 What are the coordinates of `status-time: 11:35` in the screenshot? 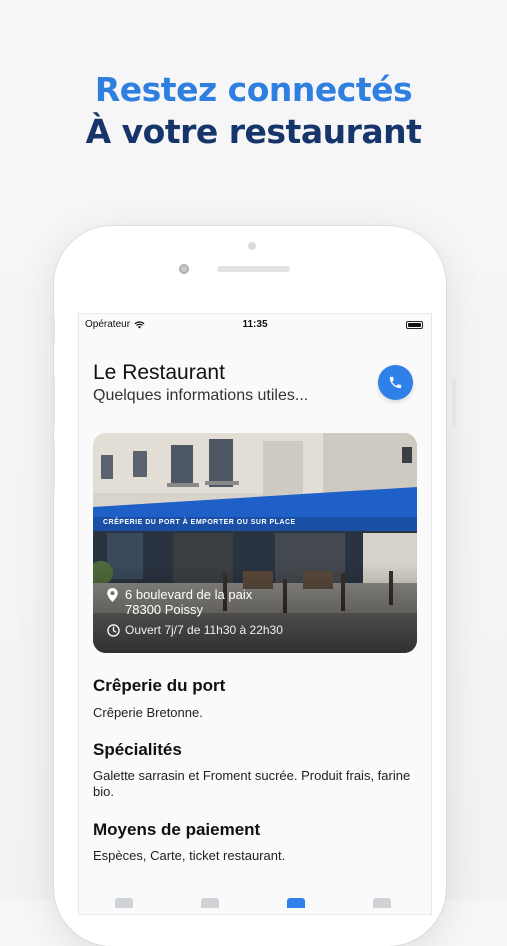 It's located at (255, 324).